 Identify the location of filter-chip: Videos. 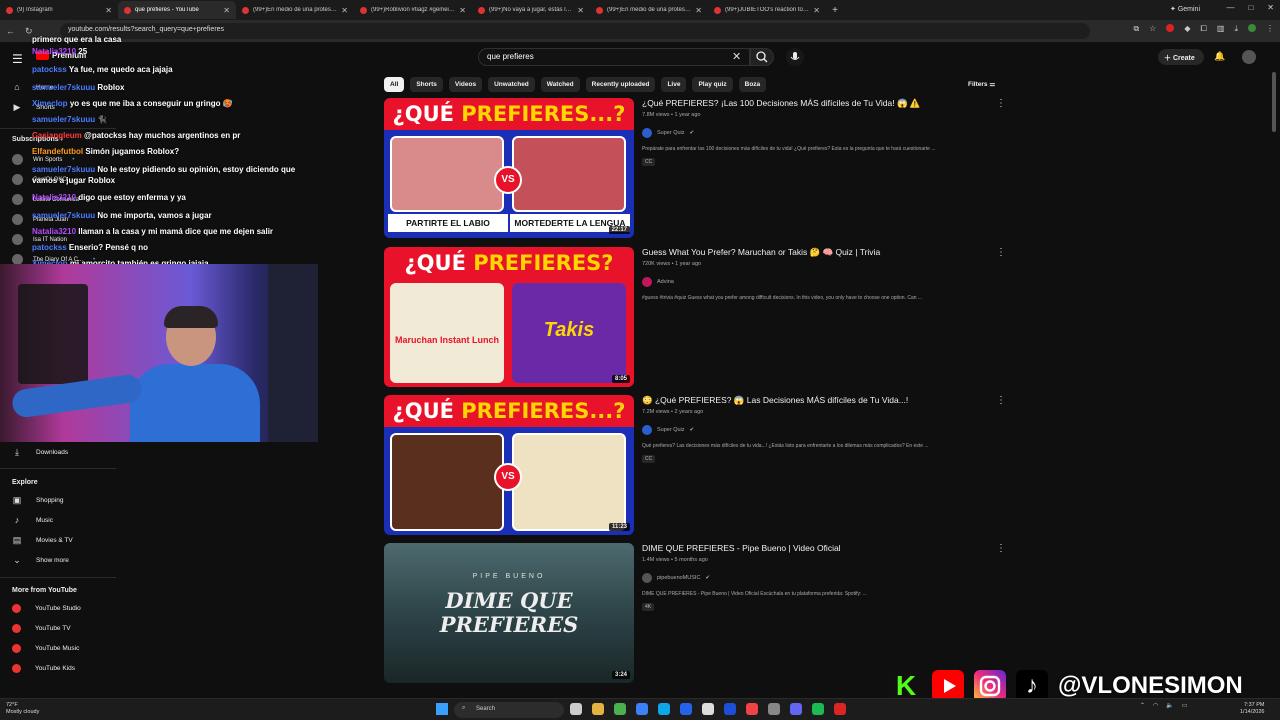
(465, 84).